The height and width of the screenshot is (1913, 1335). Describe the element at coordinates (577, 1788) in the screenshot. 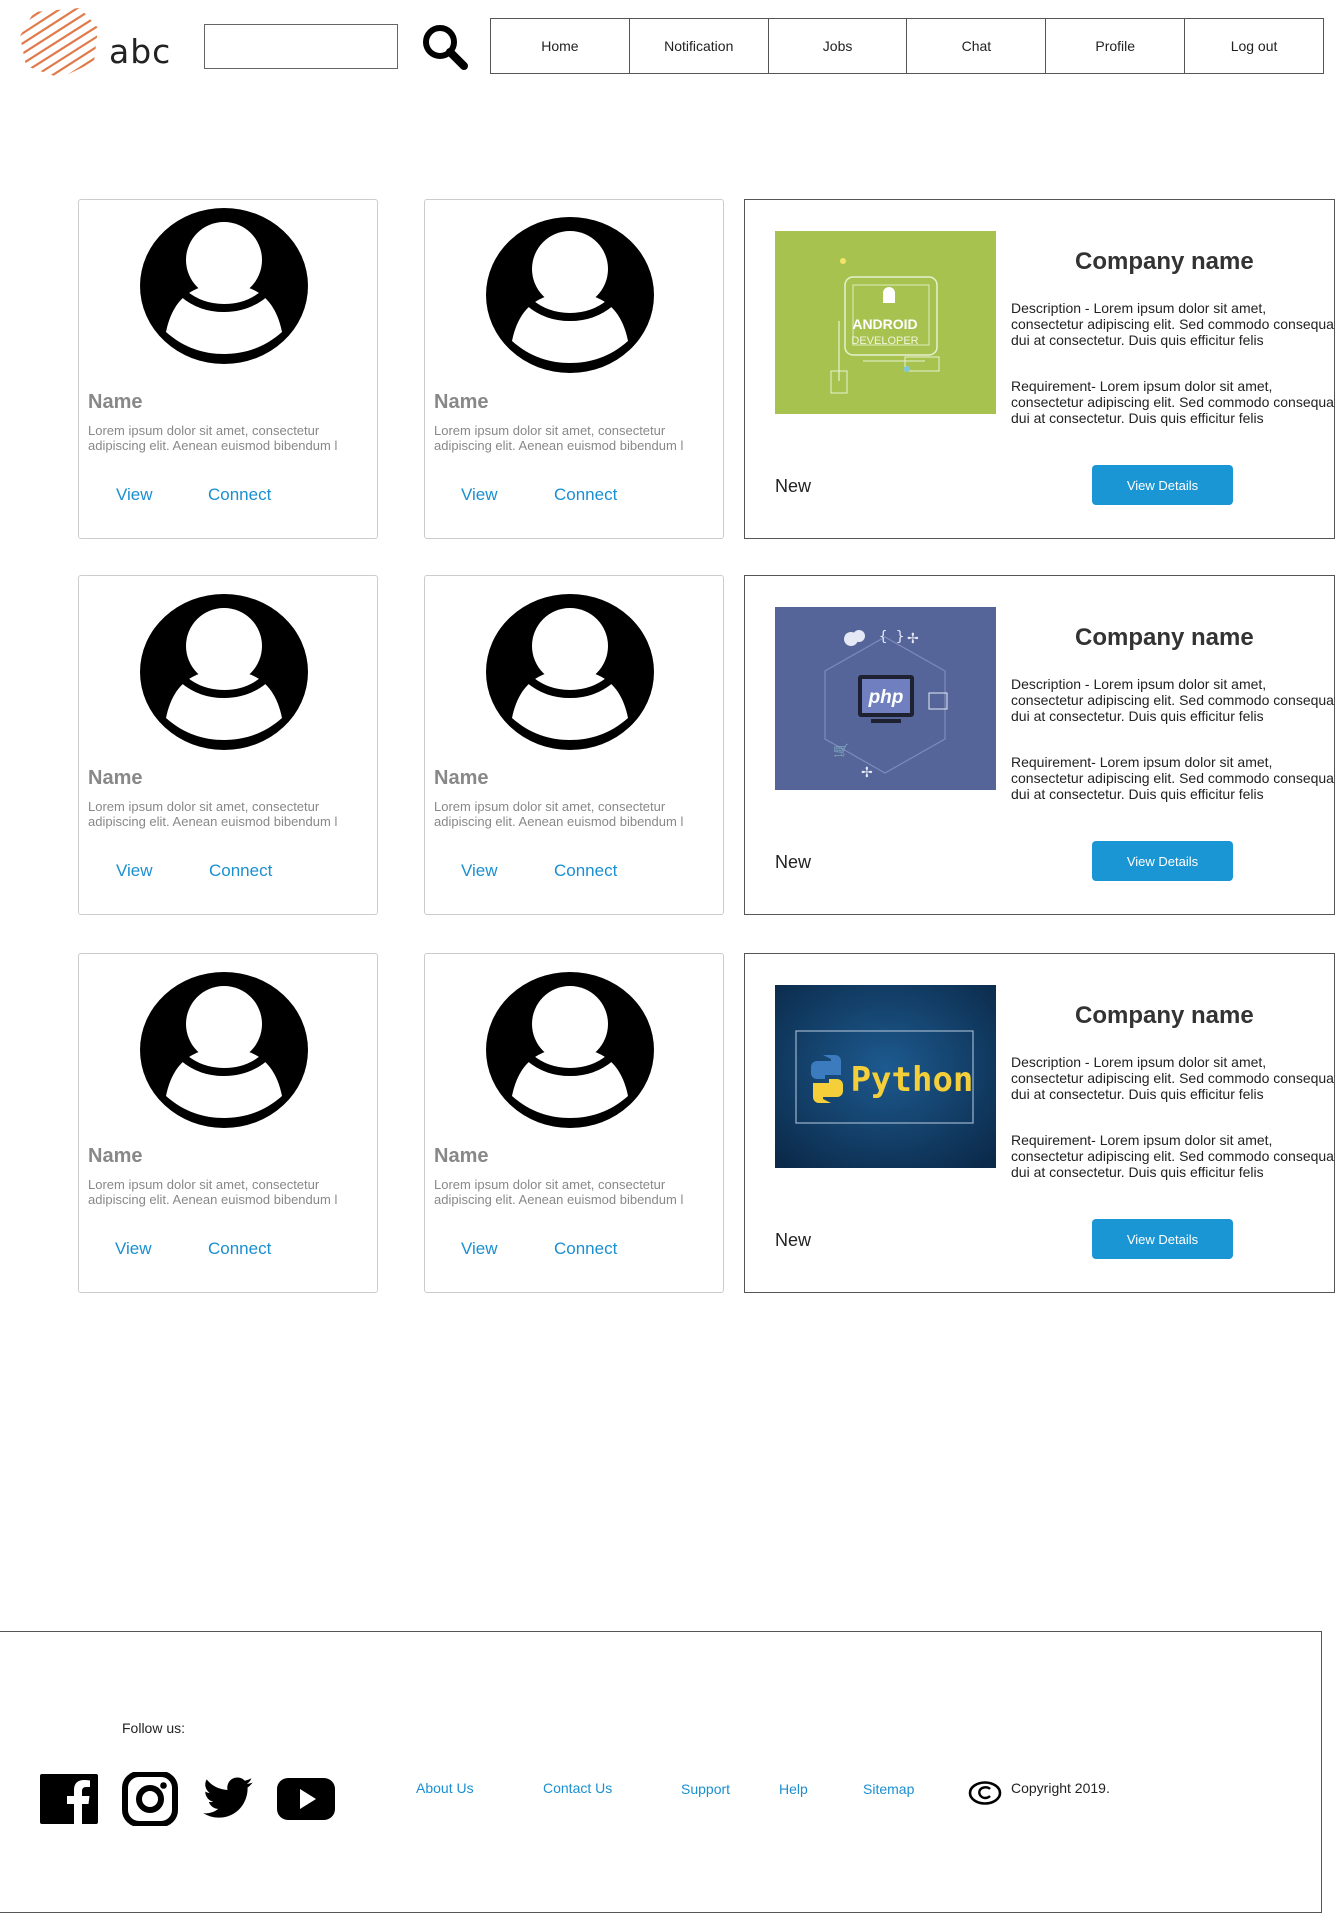

I see `contact-us-link: Contact Us` at that location.